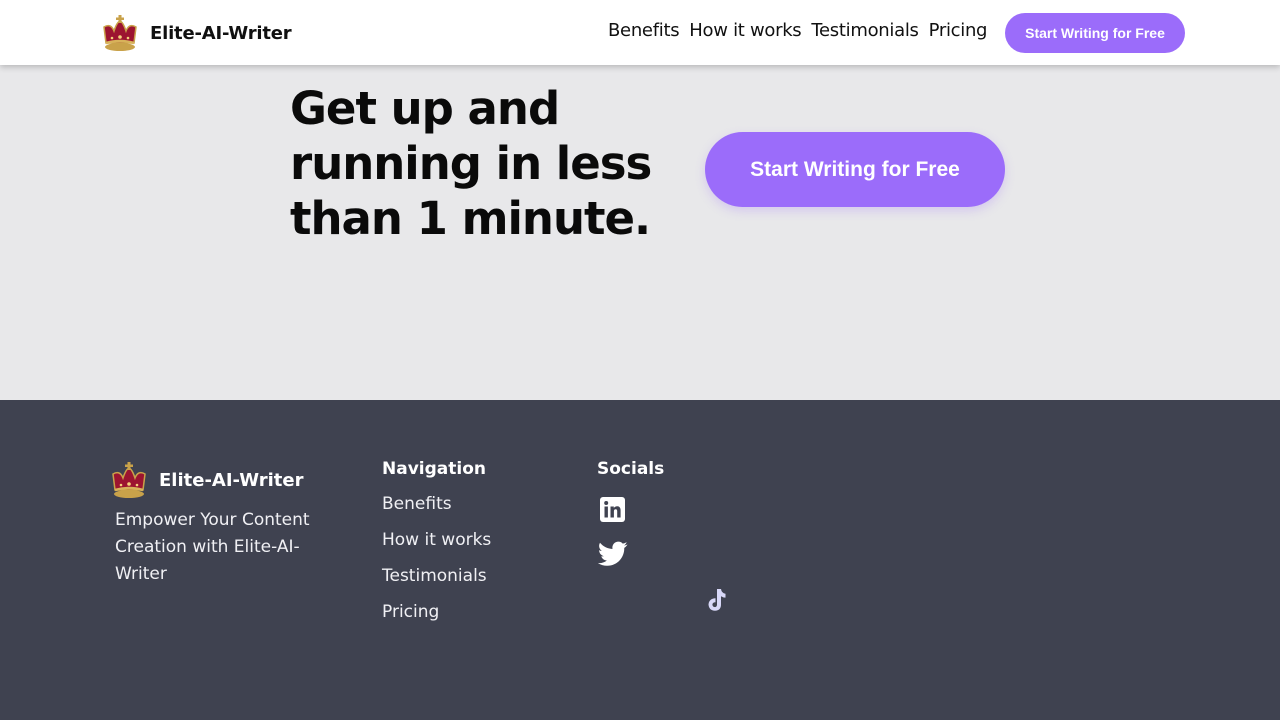  Describe the element at coordinates (958, 30) in the screenshot. I see `nav-link-pricing: Pricing` at that location.